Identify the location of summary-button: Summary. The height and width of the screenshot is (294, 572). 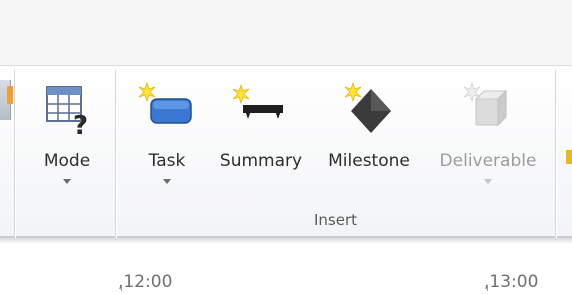
(261, 137).